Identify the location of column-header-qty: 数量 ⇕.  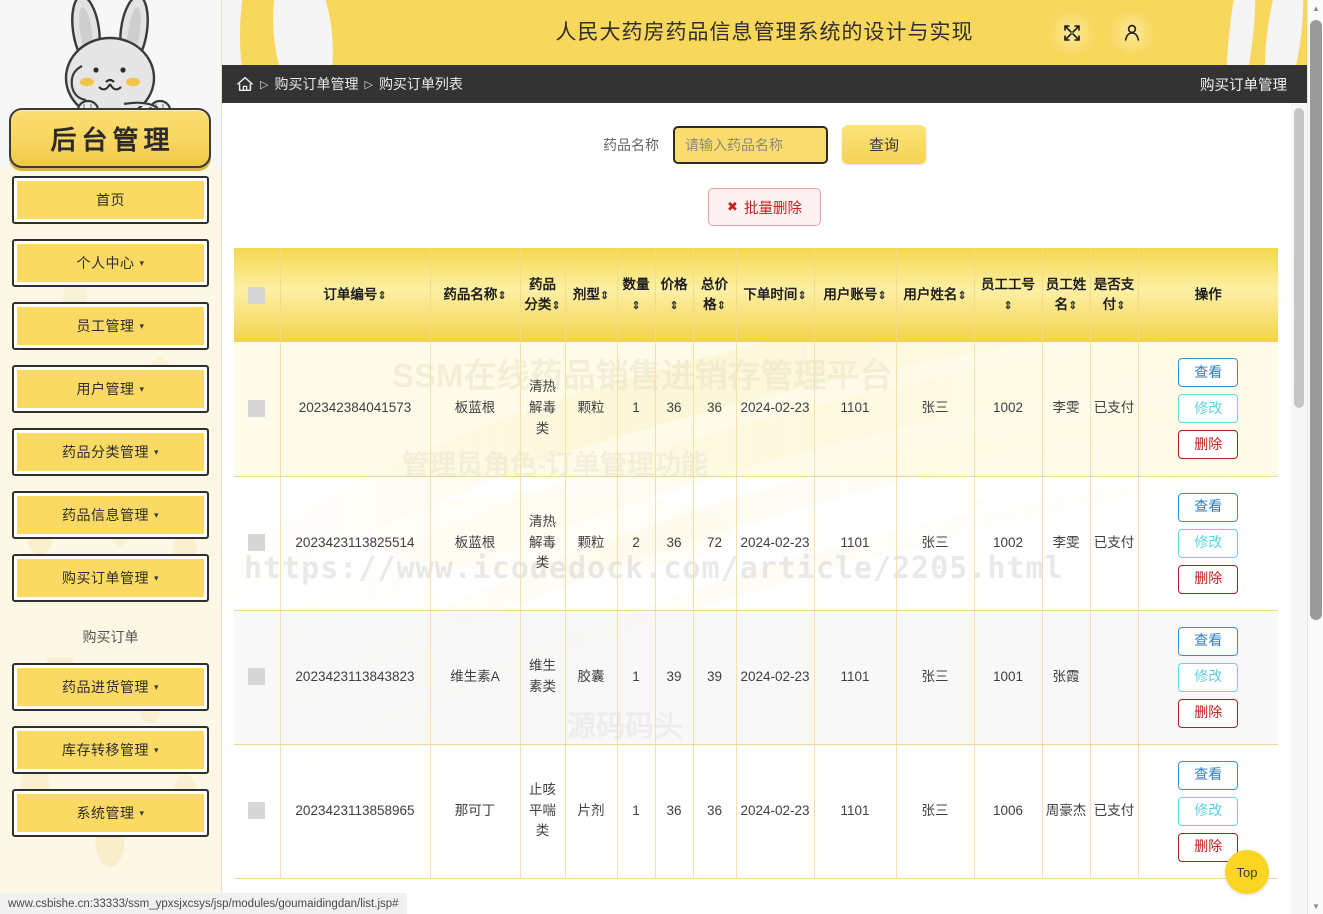
(636, 295).